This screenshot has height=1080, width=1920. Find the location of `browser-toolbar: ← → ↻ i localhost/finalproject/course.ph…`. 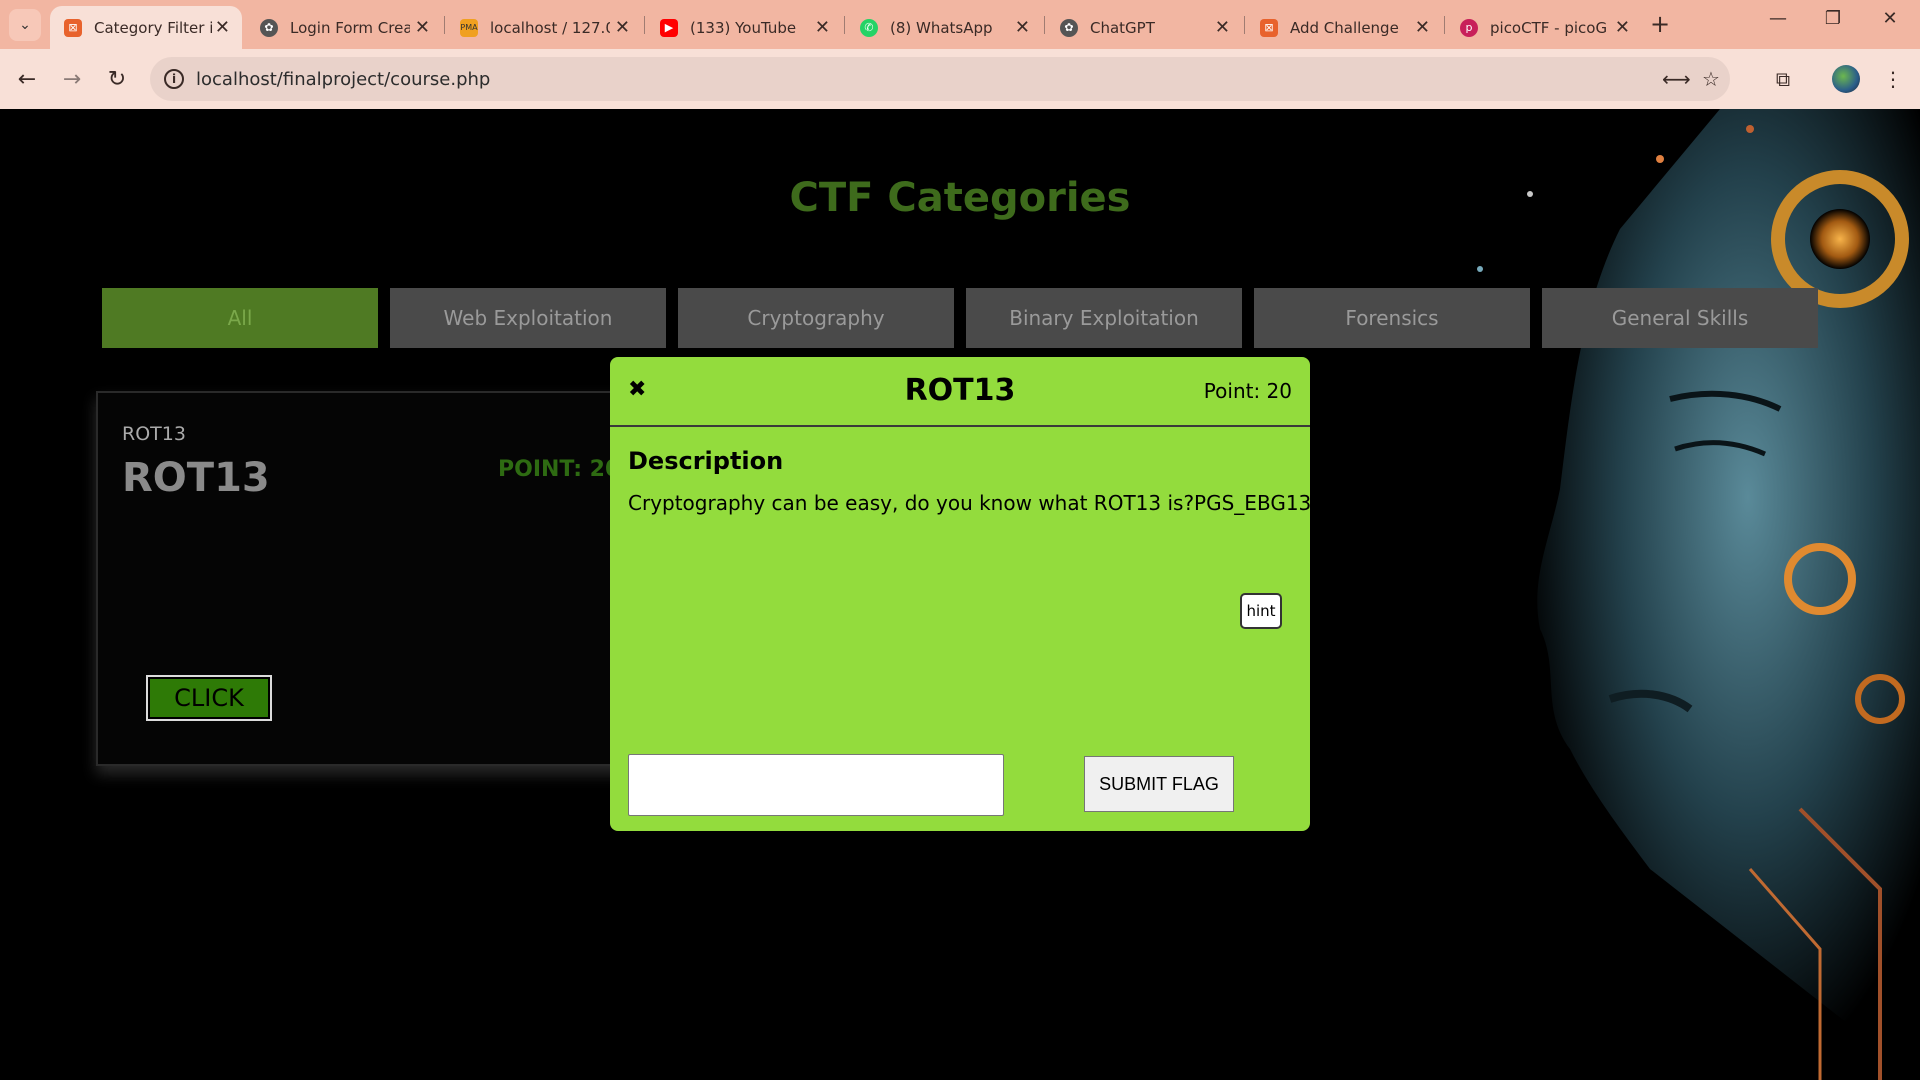

browser-toolbar: ← → ↻ i localhost/finalproject/course.ph… is located at coordinates (960, 79).